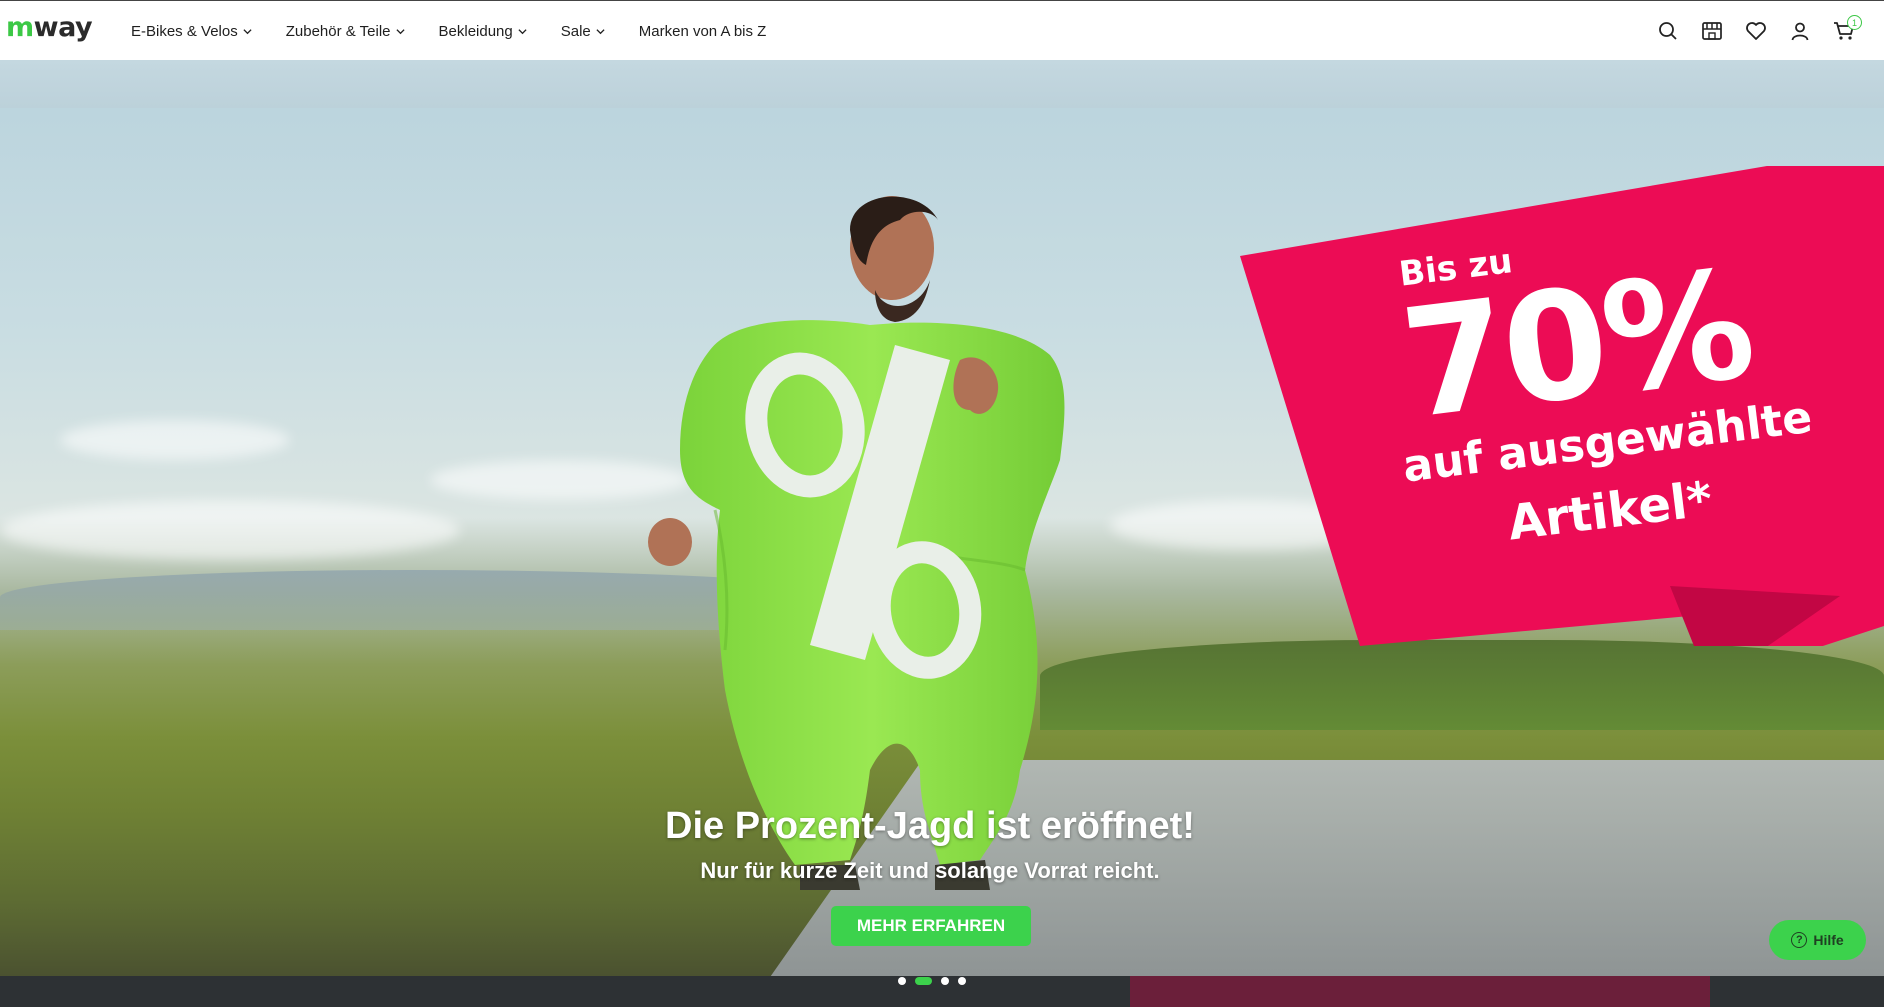  I want to click on store-icon, so click(1712, 31).